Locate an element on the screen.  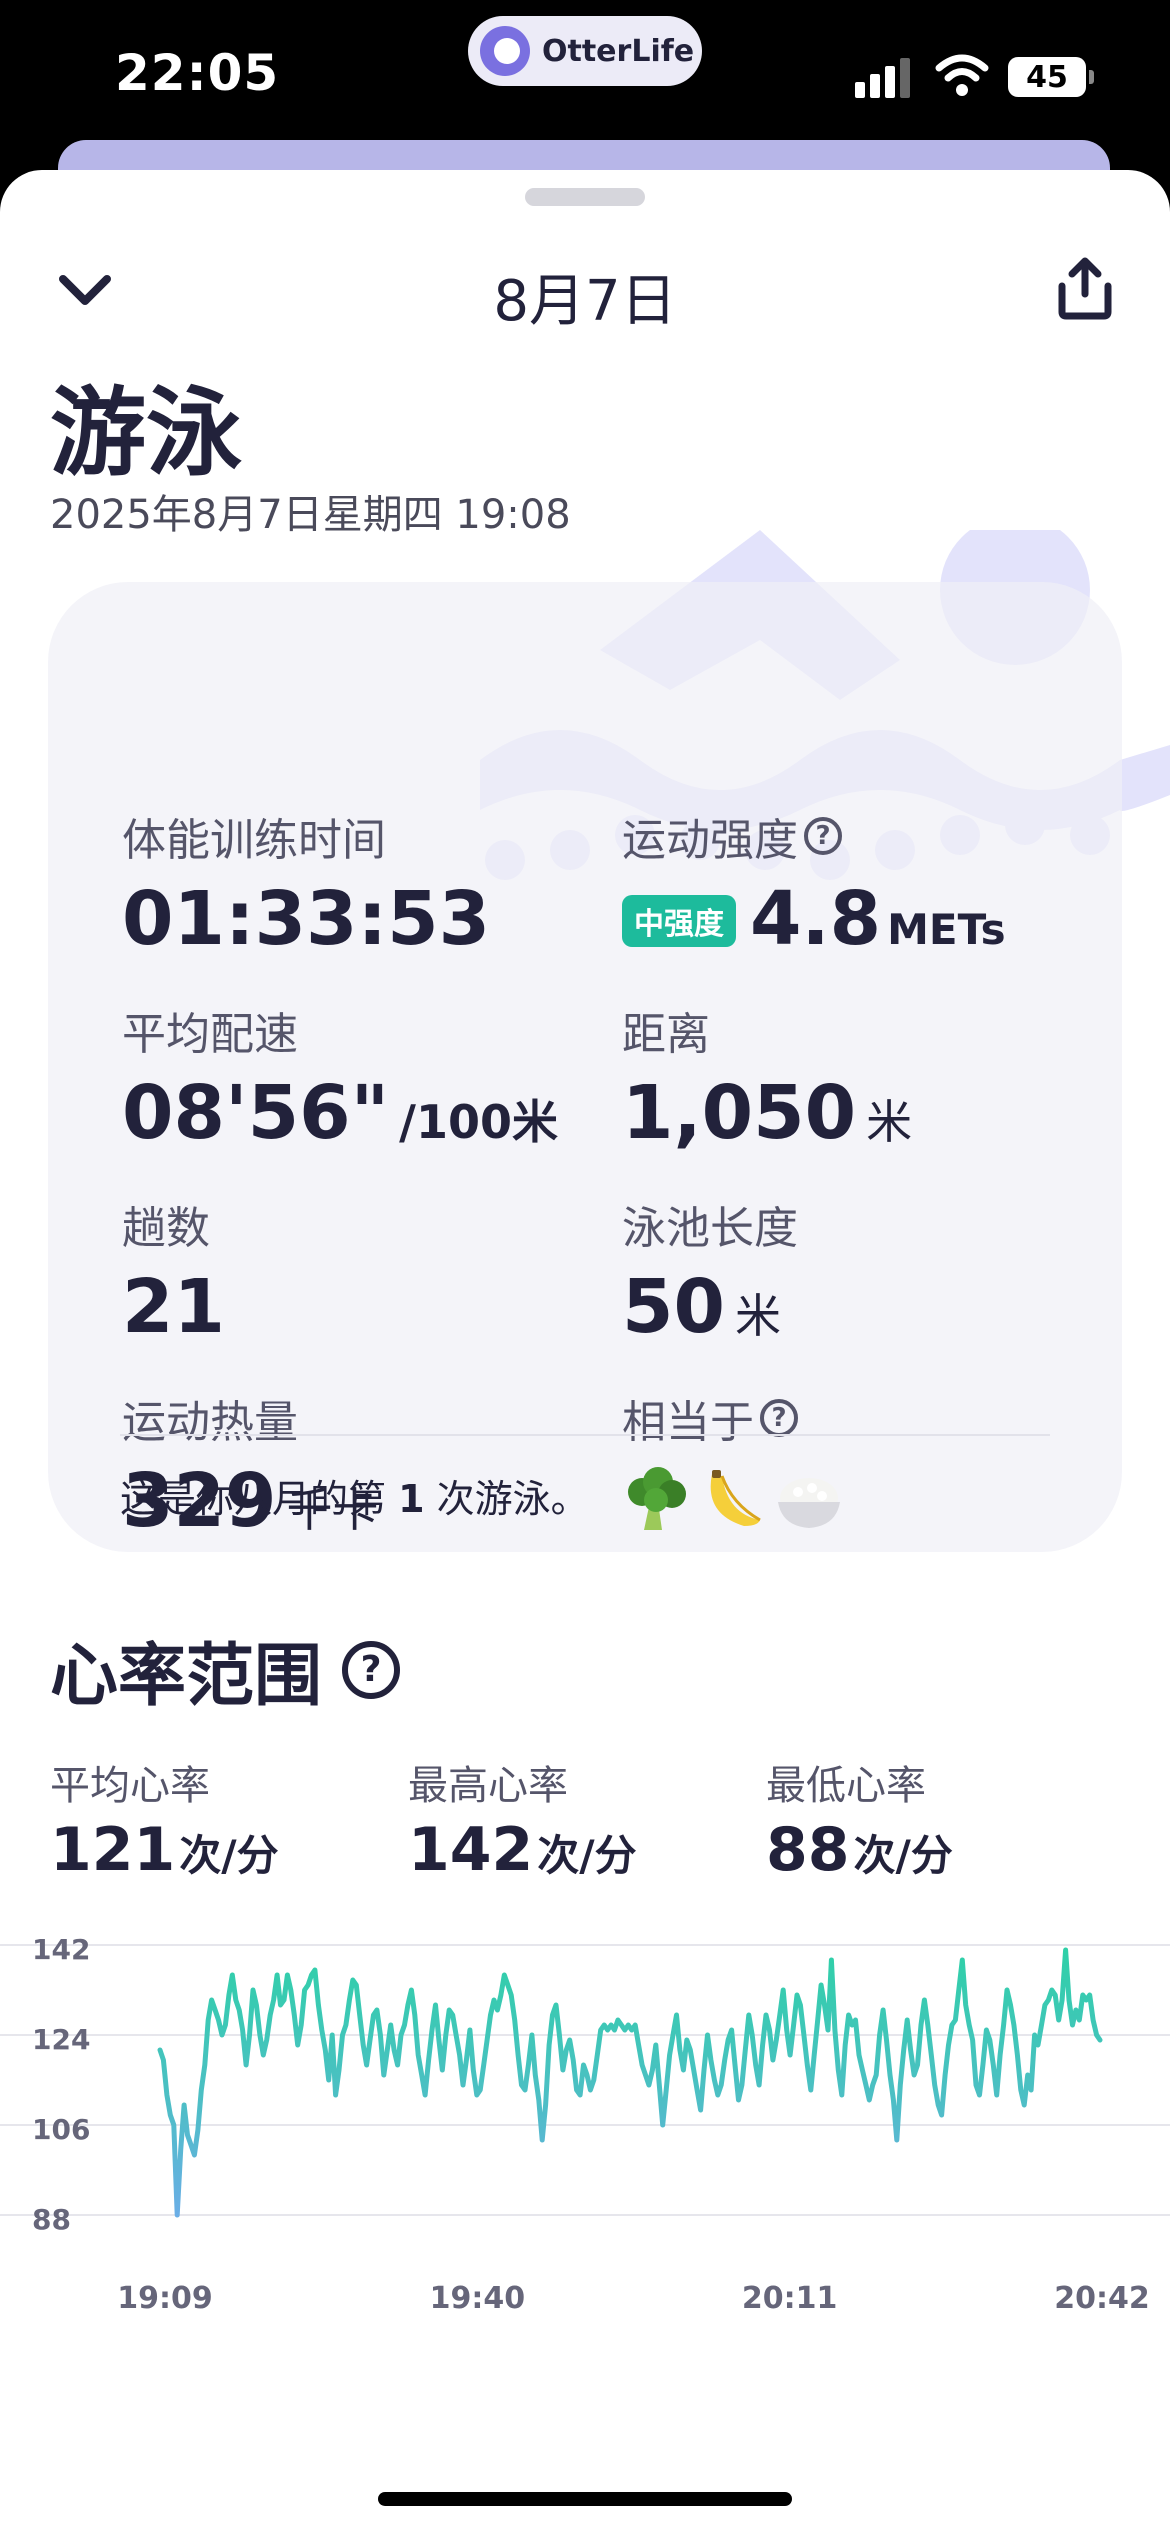
duration-value: 01:33:53 is located at coordinates (306, 919).